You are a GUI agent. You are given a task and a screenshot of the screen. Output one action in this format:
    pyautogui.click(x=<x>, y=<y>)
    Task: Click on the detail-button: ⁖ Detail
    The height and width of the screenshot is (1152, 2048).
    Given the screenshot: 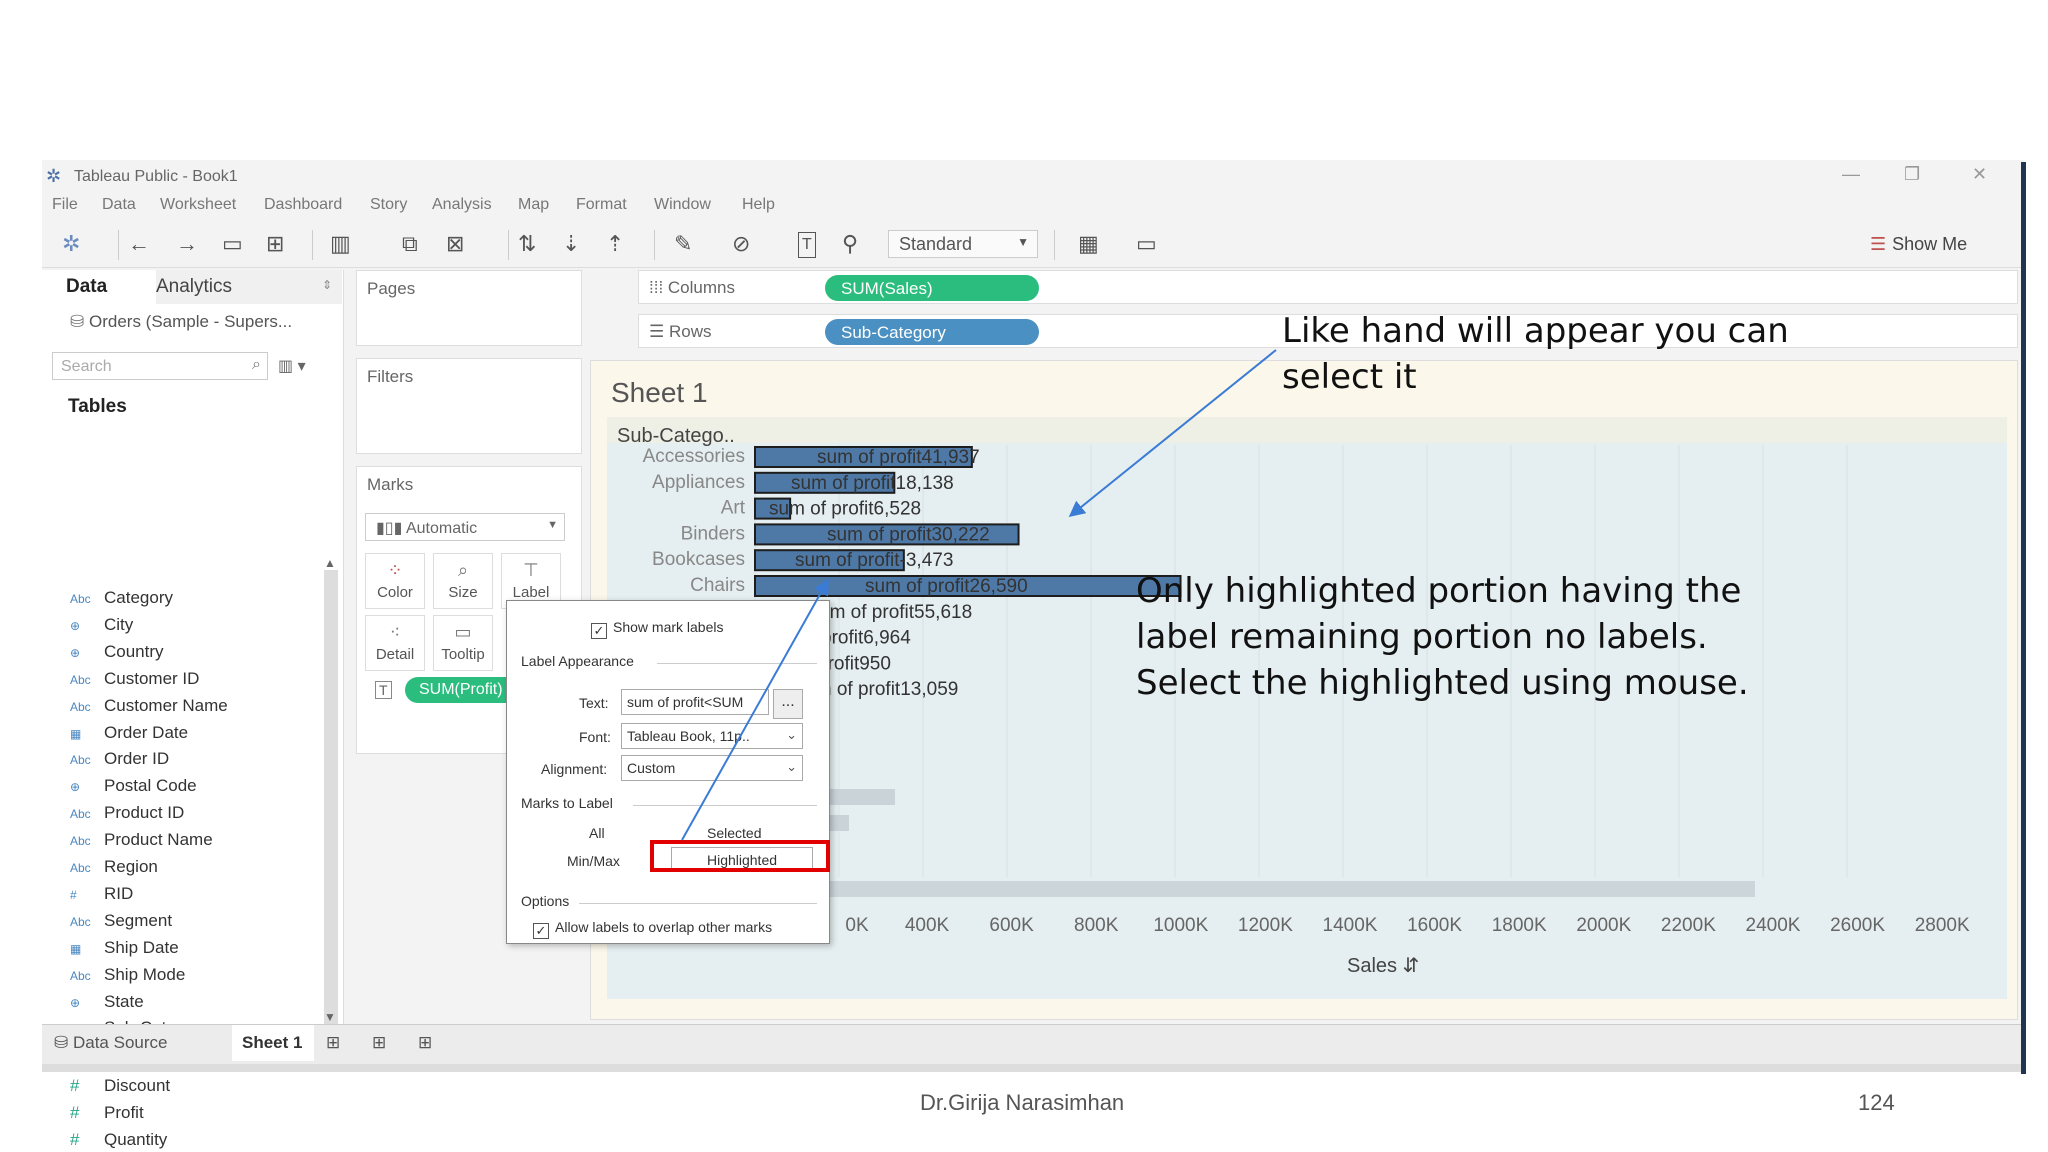 What is the action you would take?
    pyautogui.click(x=395, y=643)
    